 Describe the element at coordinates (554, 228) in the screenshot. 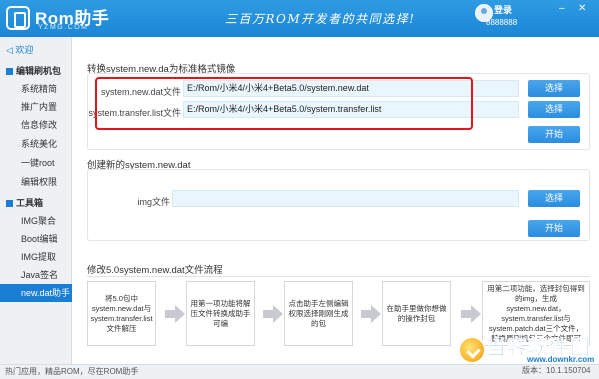

I see `create-start-button: 开始` at that location.